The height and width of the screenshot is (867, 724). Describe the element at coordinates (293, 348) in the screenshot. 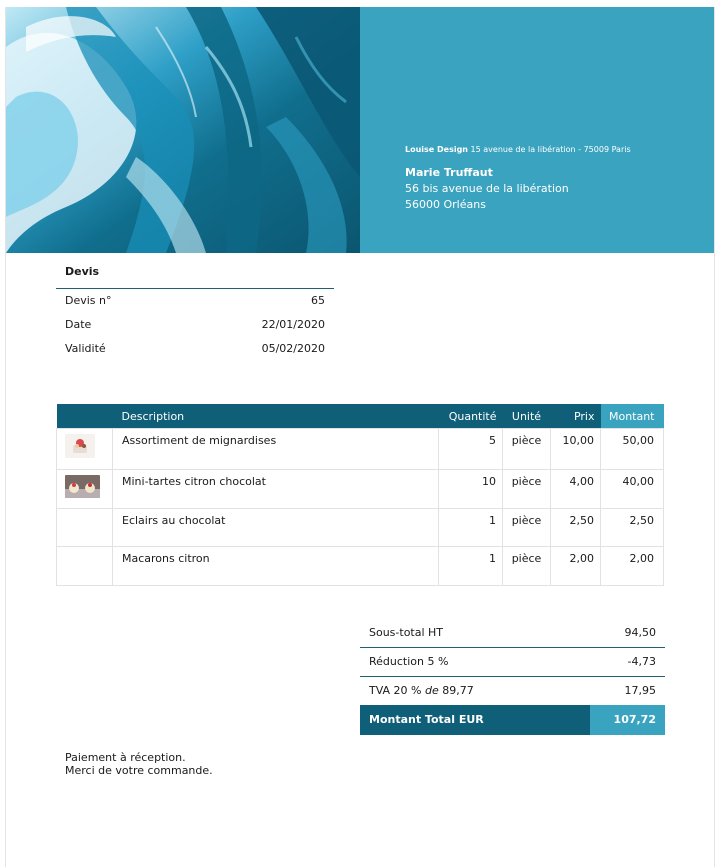

I see `quote-validity-value: 05/02/2020` at that location.